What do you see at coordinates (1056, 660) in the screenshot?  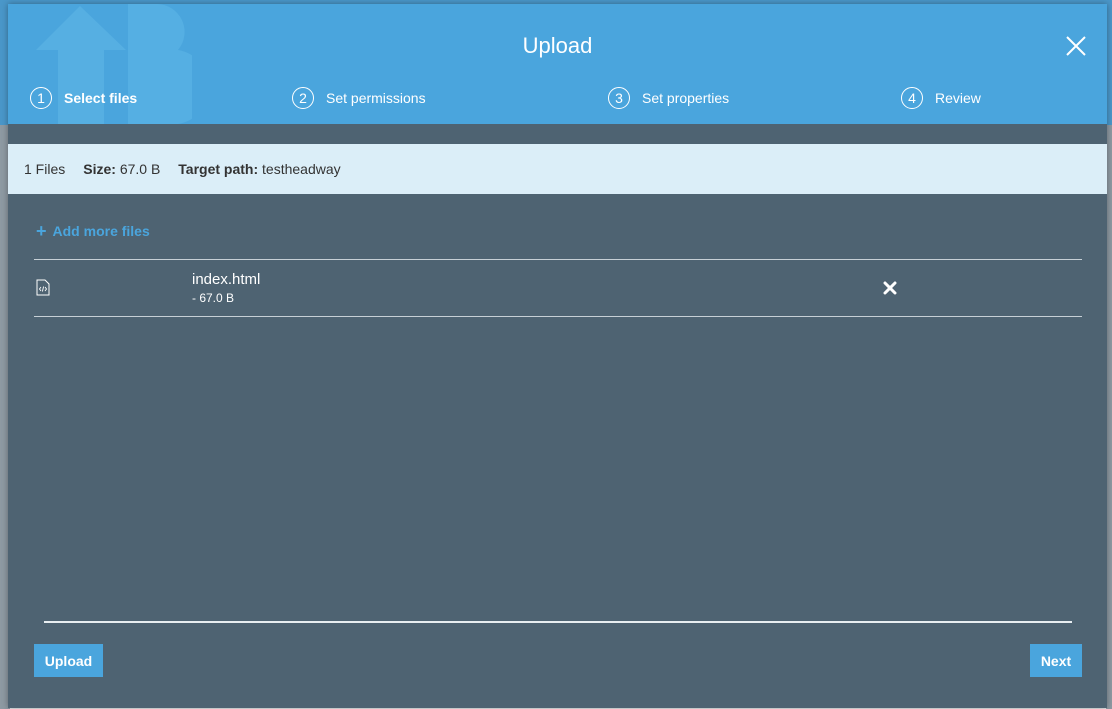 I see `next-button: Next` at bounding box center [1056, 660].